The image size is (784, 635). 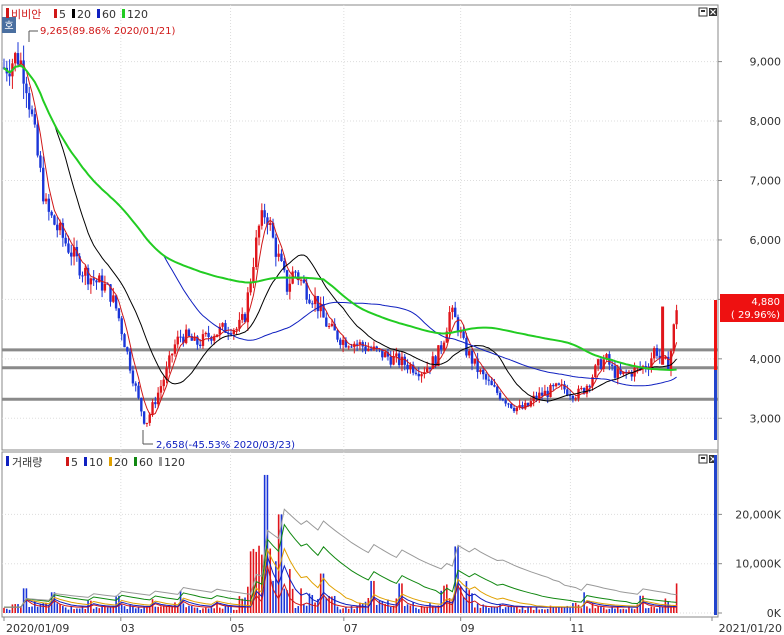 What do you see at coordinates (715, 335) in the screenshot?
I see `price-range-indicator-up` at bounding box center [715, 335].